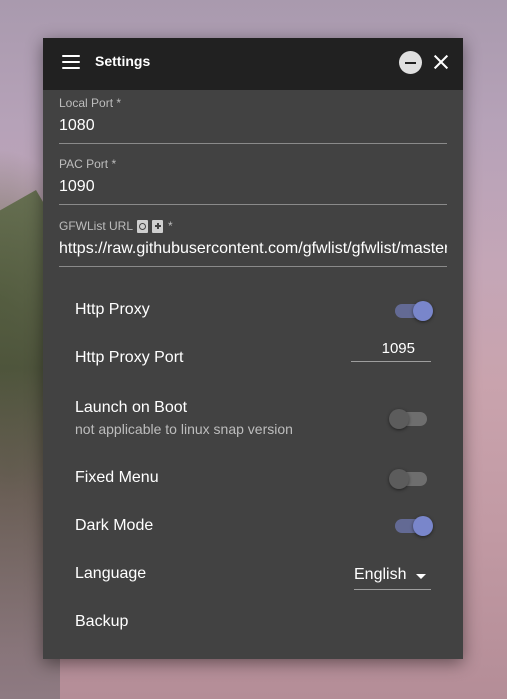 This screenshot has width=507, height=699. Describe the element at coordinates (90, 103) in the screenshot. I see `local-port-label: Local Port *` at that location.